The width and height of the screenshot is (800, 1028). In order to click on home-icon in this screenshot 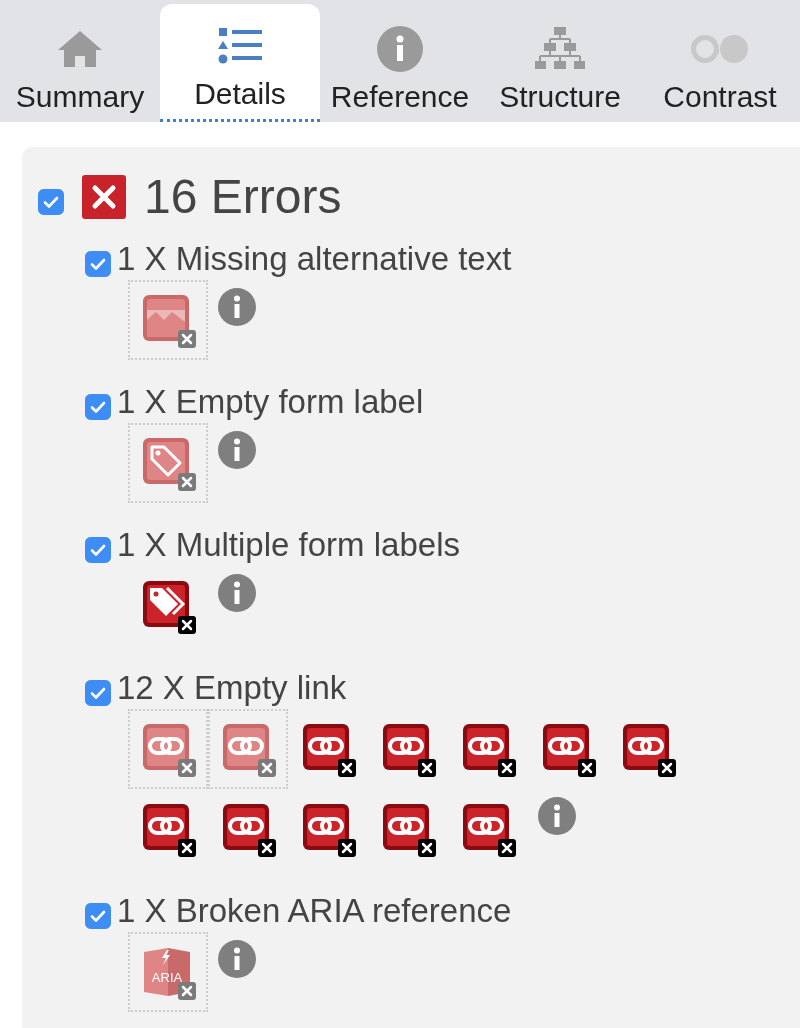, I will do `click(80, 49)`.